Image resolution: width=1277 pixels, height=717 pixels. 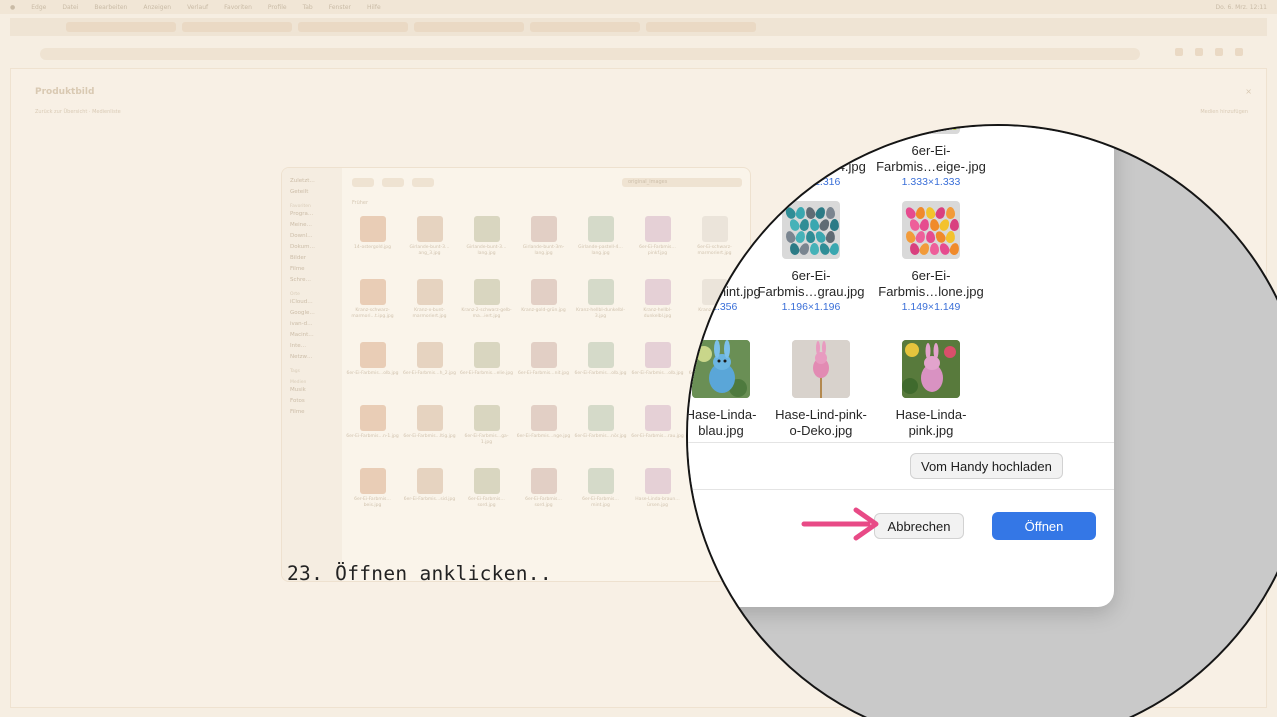 I want to click on file-item: 6er-Ei-Farbmis…n-1.jpg, so click(x=372, y=436).